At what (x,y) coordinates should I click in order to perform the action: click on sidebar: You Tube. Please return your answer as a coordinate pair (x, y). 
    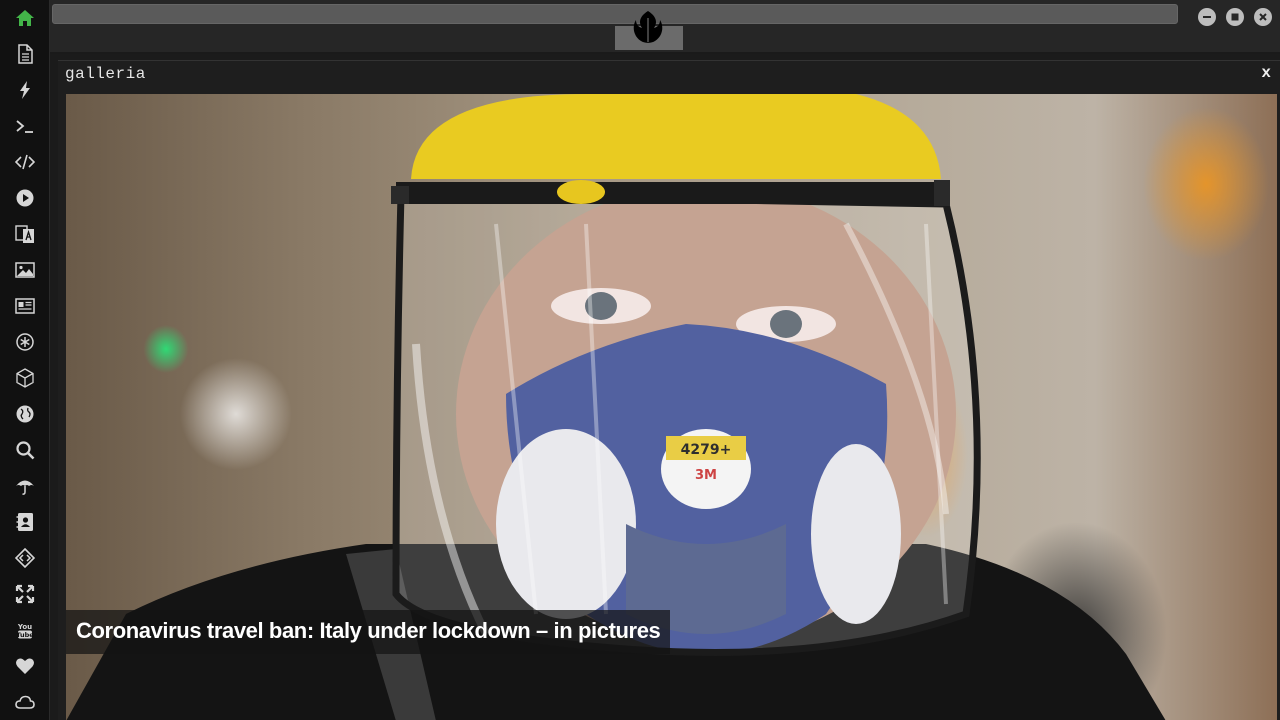
    Looking at the image, I should click on (25, 360).